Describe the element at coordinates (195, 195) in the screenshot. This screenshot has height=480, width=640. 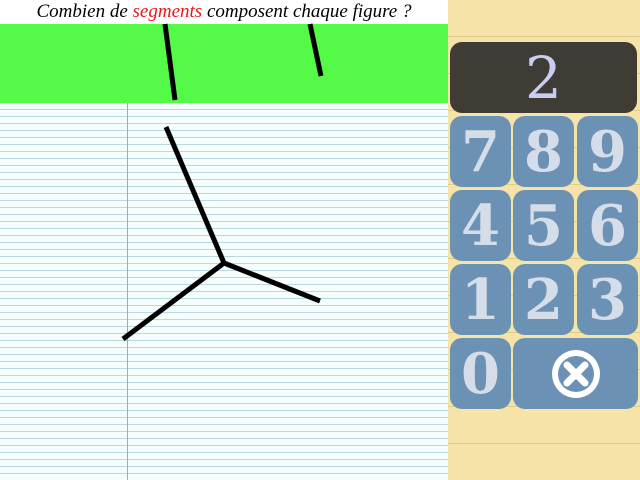
I see `figure-3-segment-a` at that location.